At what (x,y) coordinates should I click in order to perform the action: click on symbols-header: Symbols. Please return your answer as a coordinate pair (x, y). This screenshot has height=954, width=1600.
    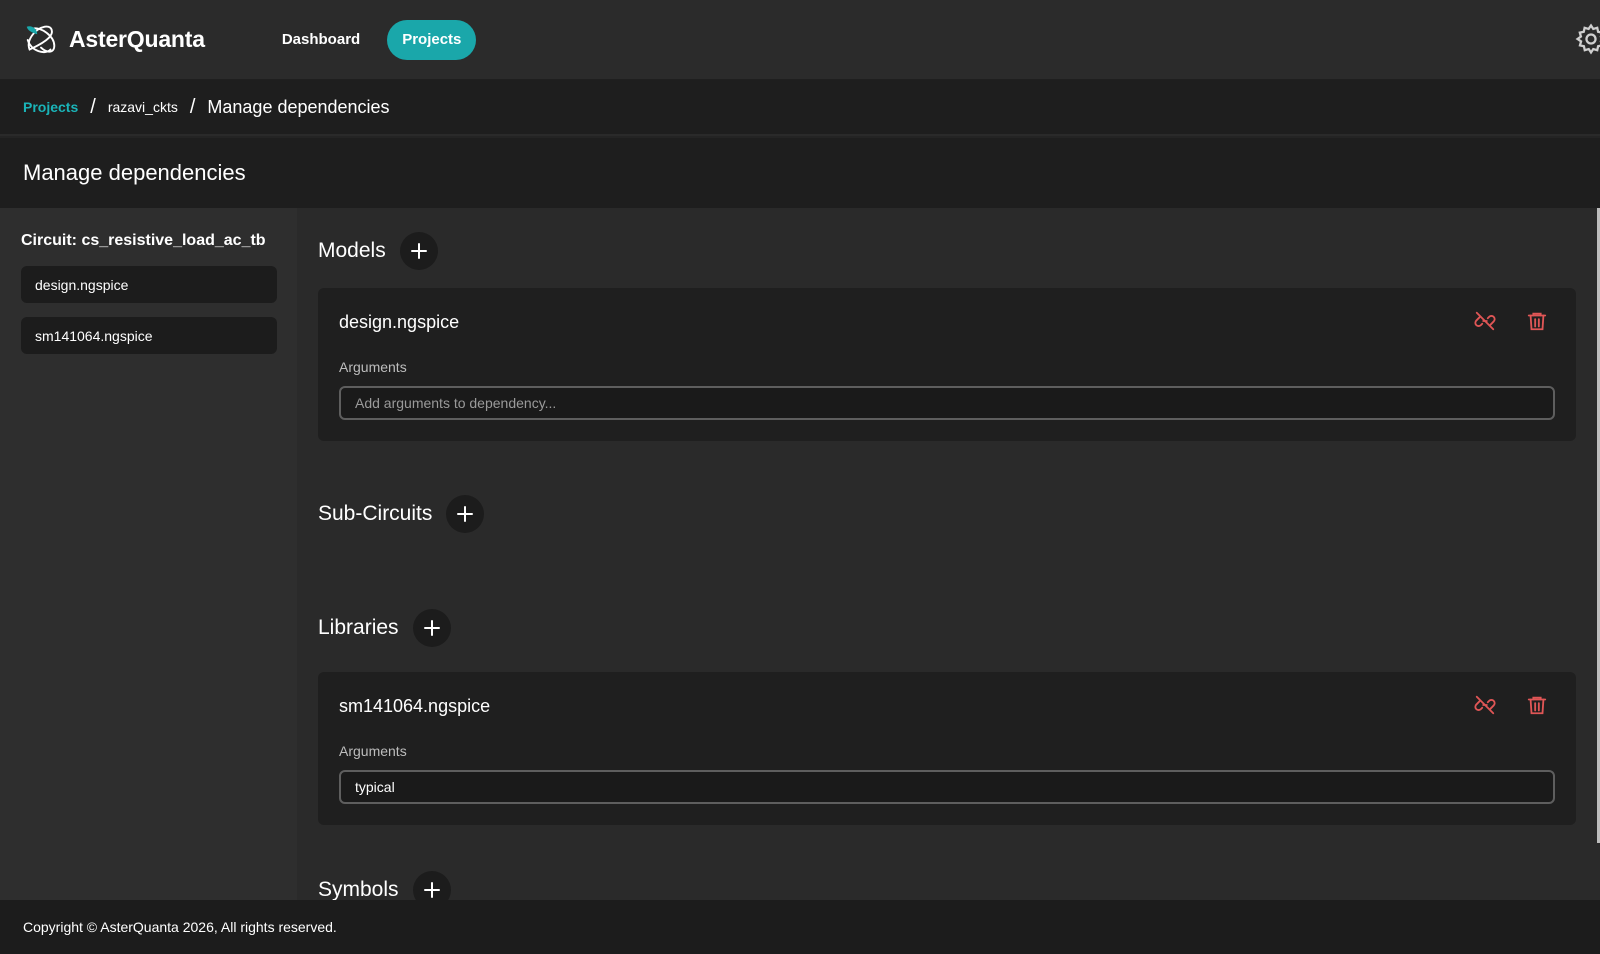
    Looking at the image, I should click on (384, 885).